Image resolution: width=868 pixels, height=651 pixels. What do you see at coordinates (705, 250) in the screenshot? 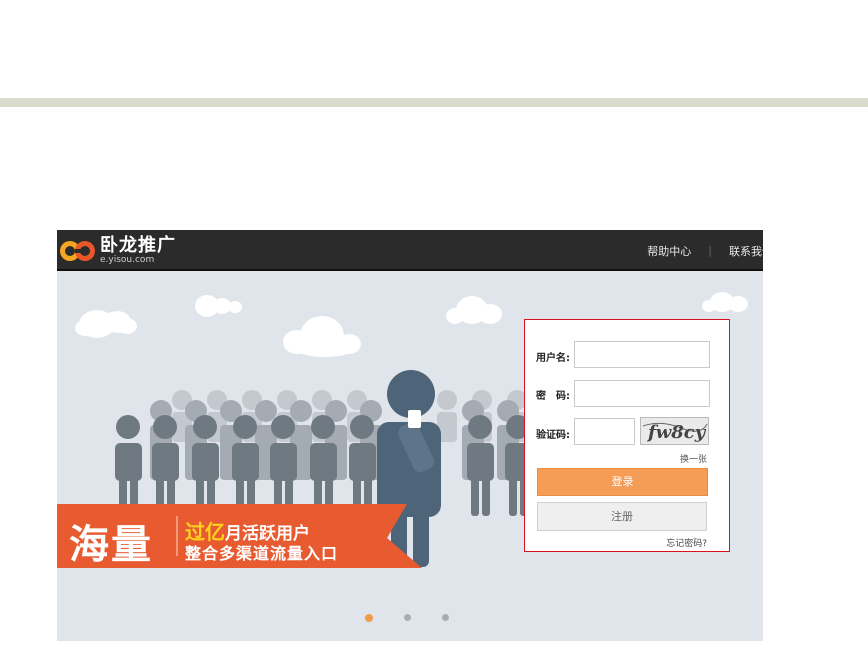
I see `header-nav: 帮助中心 | 联系我们` at bounding box center [705, 250].